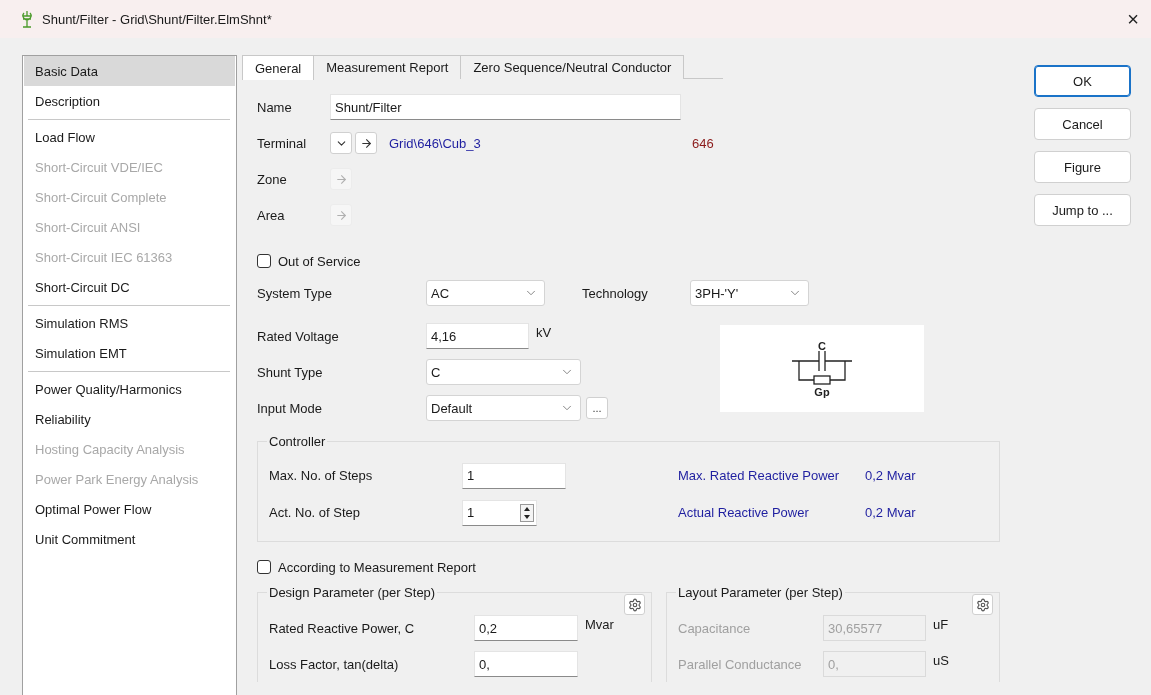 The width and height of the screenshot is (1151, 695). I want to click on field-label: Loss Factor, tan(delta), so click(334, 664).